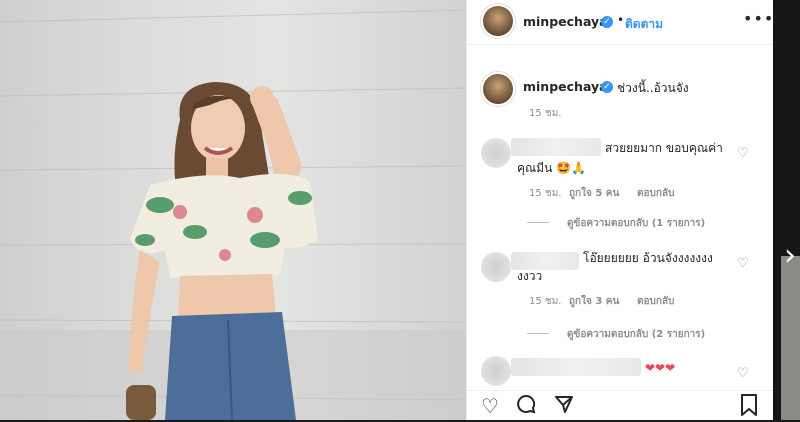 This screenshot has height=422, width=800. What do you see at coordinates (660, 368) in the screenshot?
I see `comment-text: ❤❤❤` at bounding box center [660, 368].